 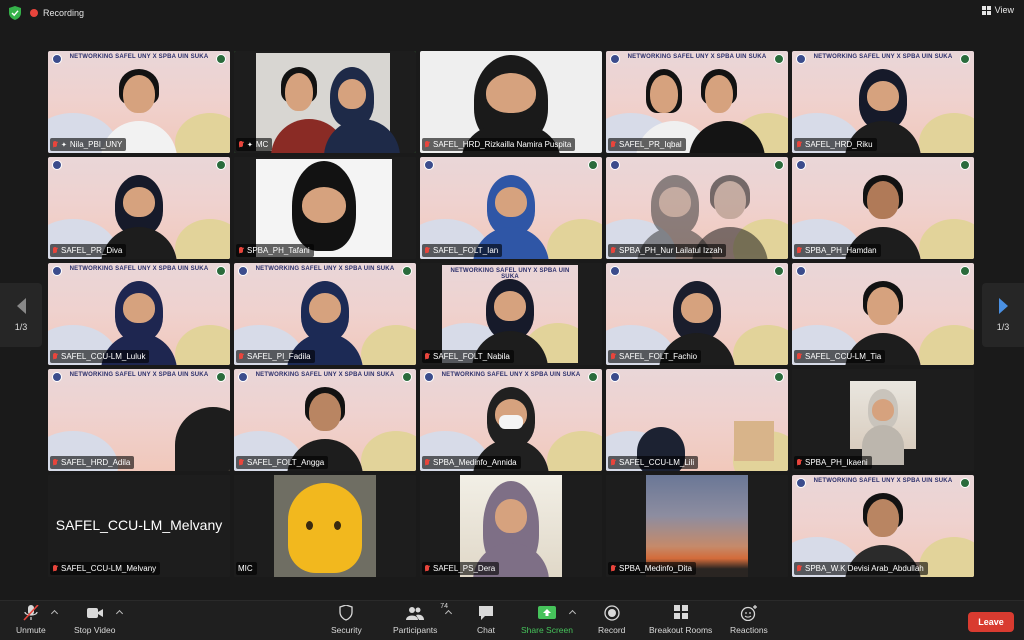 I want to click on participant-name-label: SAFEL_PR_Iqbal, so click(x=647, y=144).